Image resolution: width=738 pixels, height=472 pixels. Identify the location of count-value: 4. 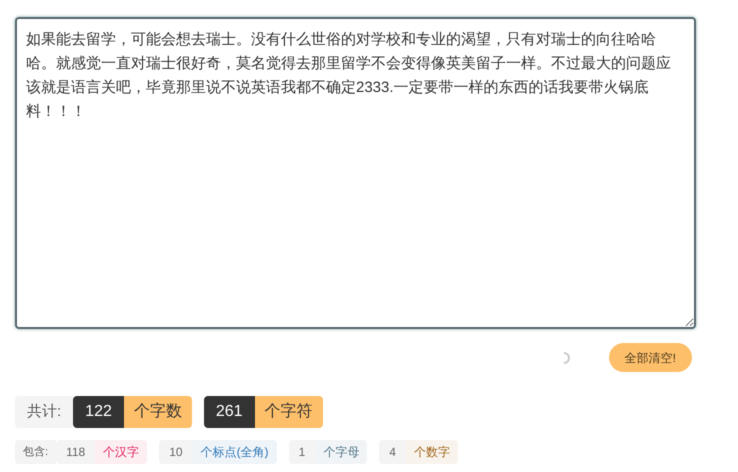
(392, 452).